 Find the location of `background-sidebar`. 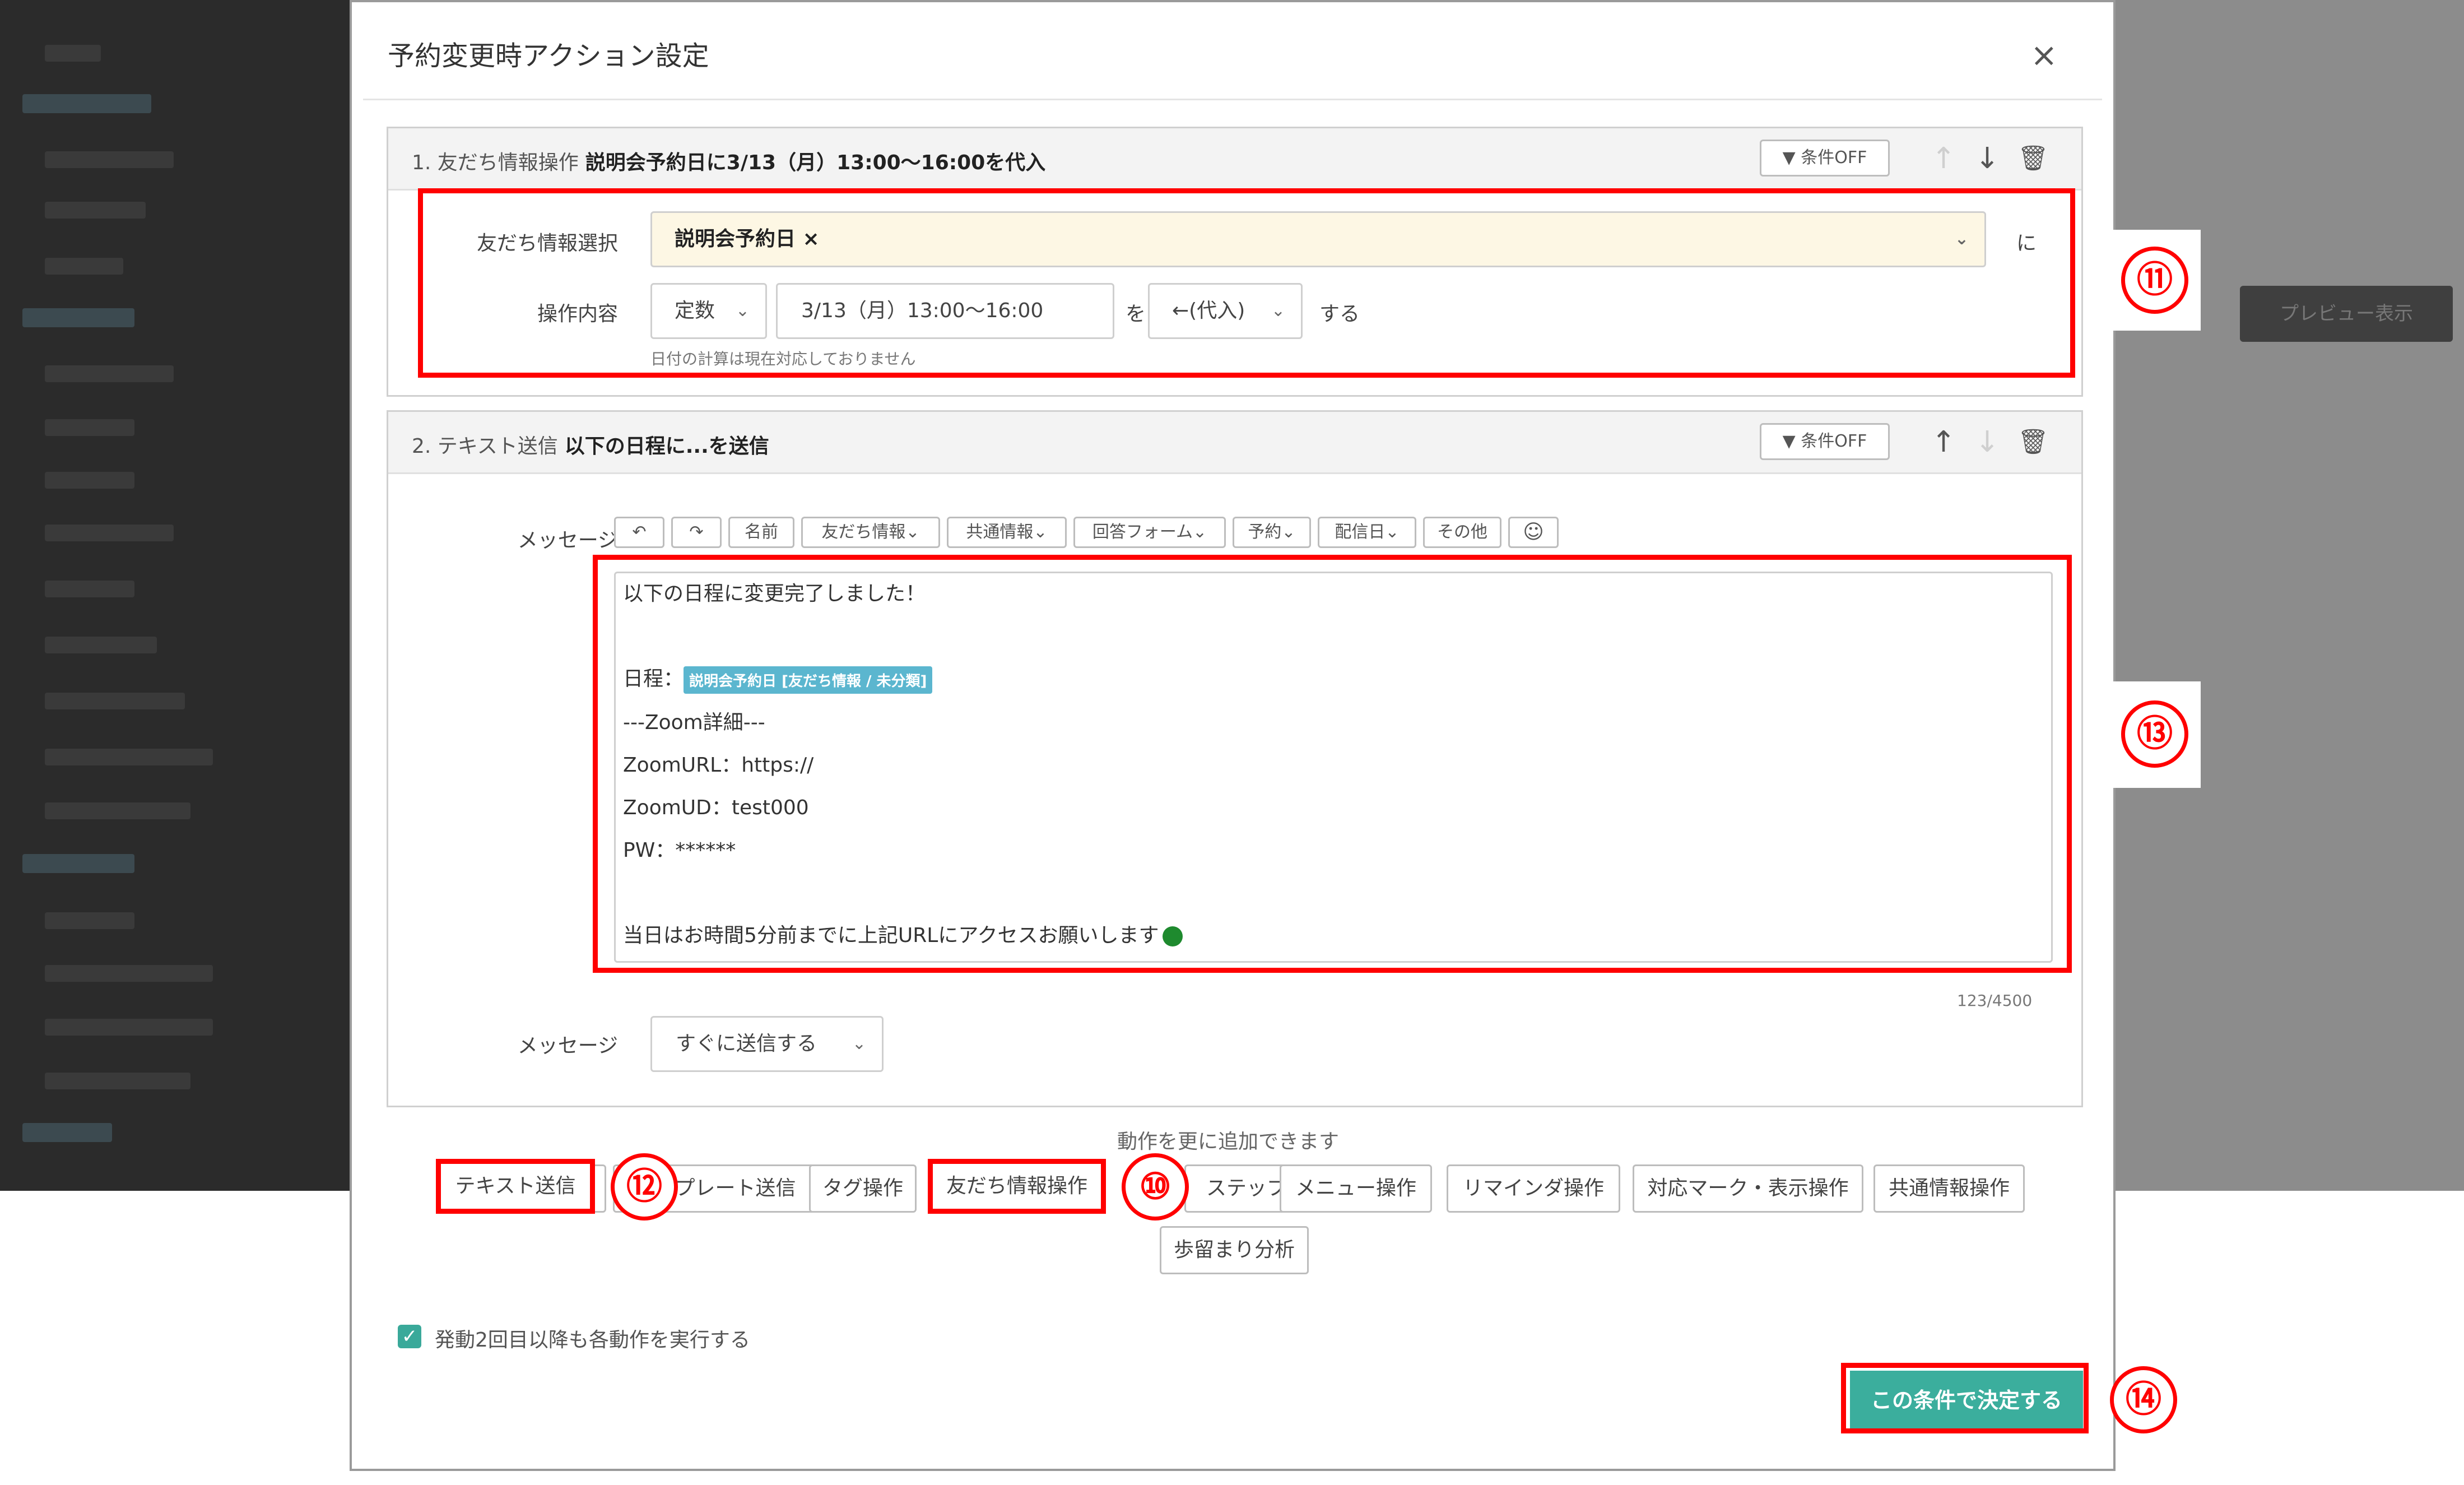

background-sidebar is located at coordinates (175, 595).